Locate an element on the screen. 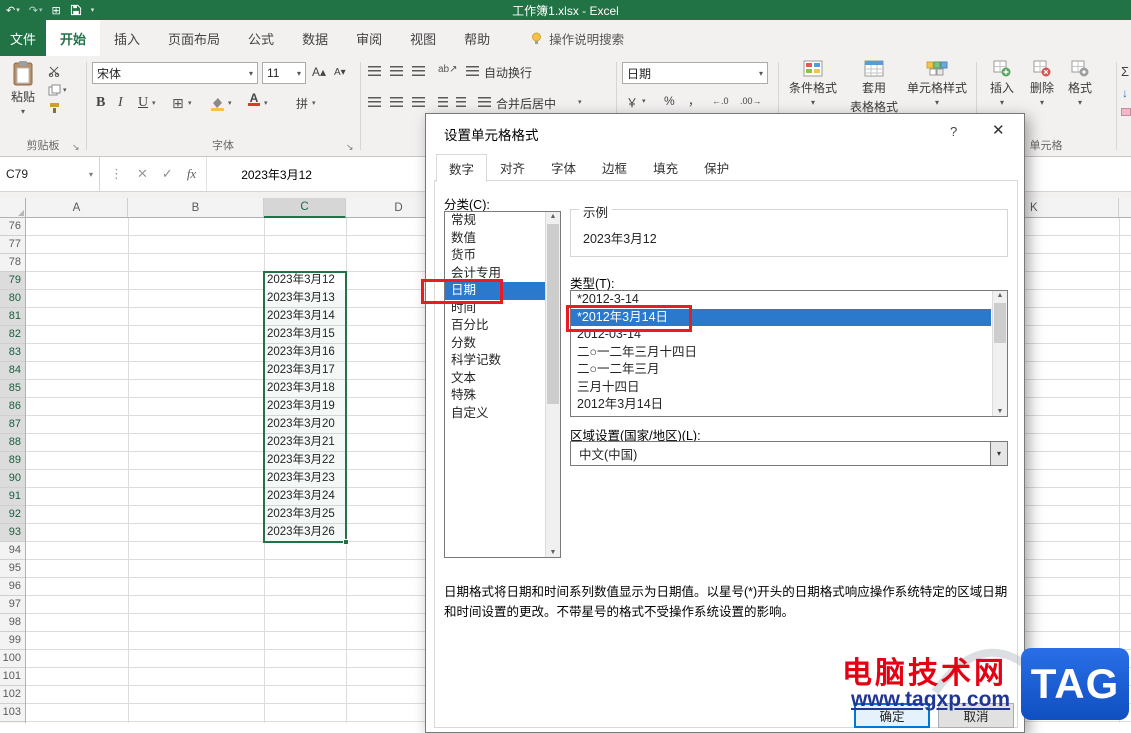  drag-handle-icon: ⋮ is located at coordinates (116, 174).